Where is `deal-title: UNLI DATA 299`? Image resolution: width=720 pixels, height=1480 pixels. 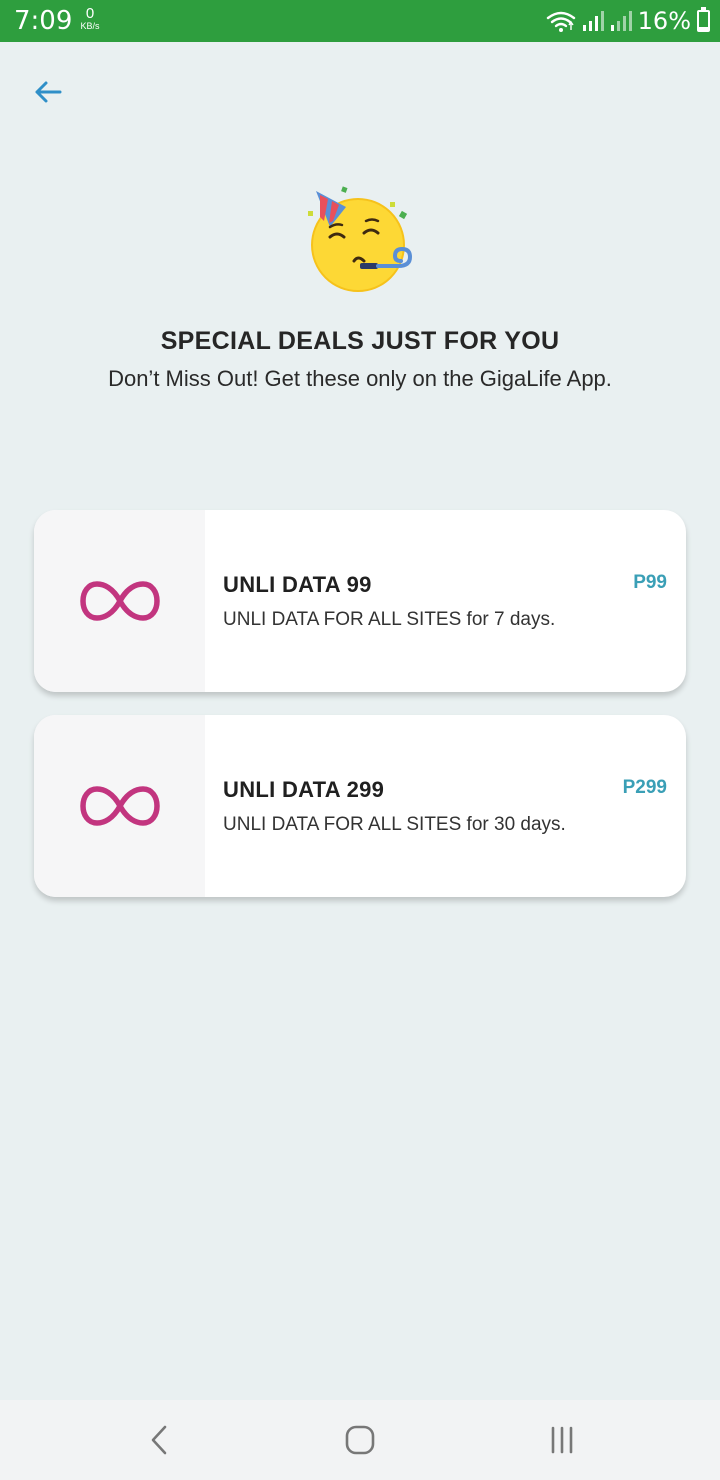
deal-title: UNLI DATA 299 is located at coordinates (304, 789).